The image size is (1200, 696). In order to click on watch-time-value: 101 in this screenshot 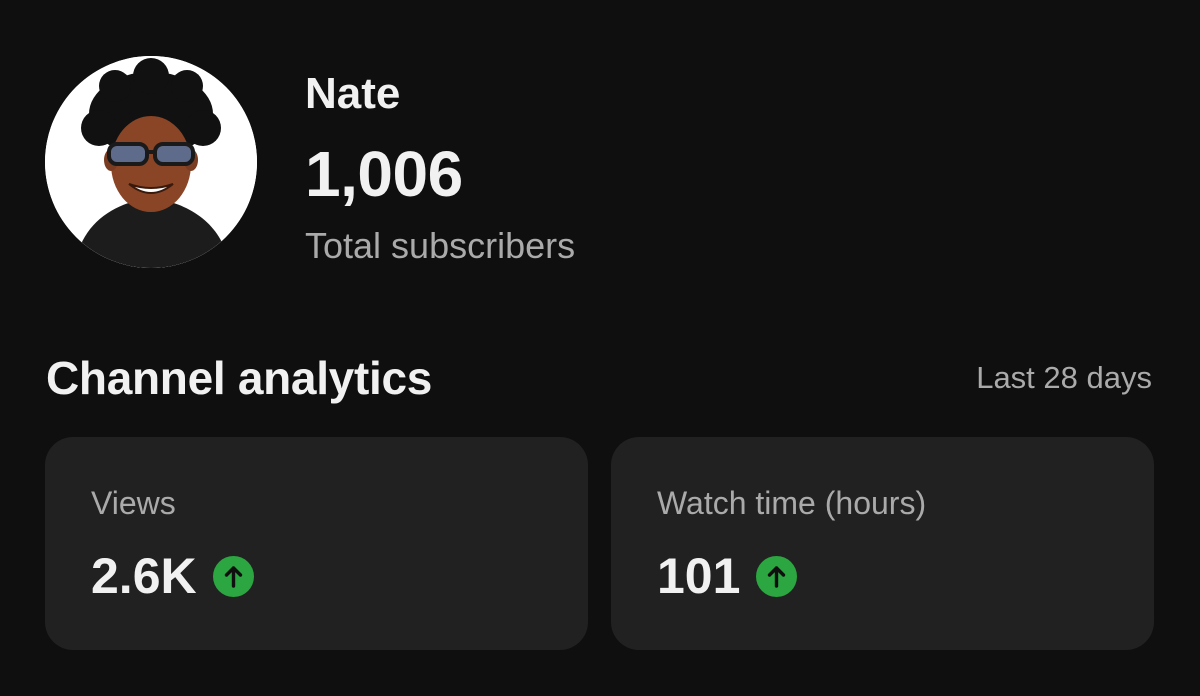, I will do `click(699, 576)`.